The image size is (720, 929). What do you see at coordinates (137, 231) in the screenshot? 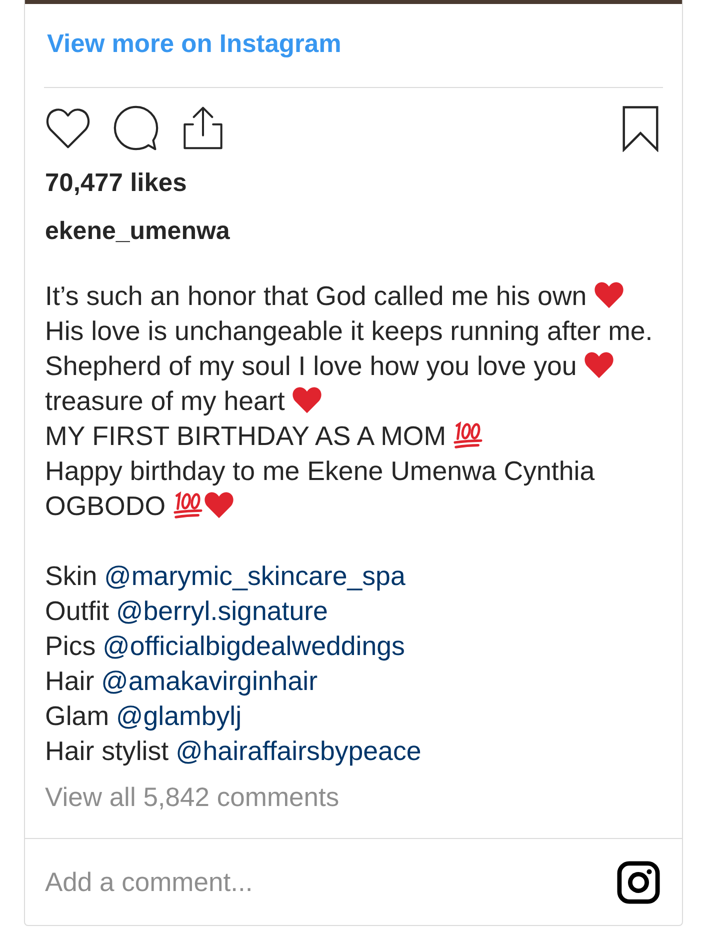
I see `username-link: ekene_umenwa` at bounding box center [137, 231].